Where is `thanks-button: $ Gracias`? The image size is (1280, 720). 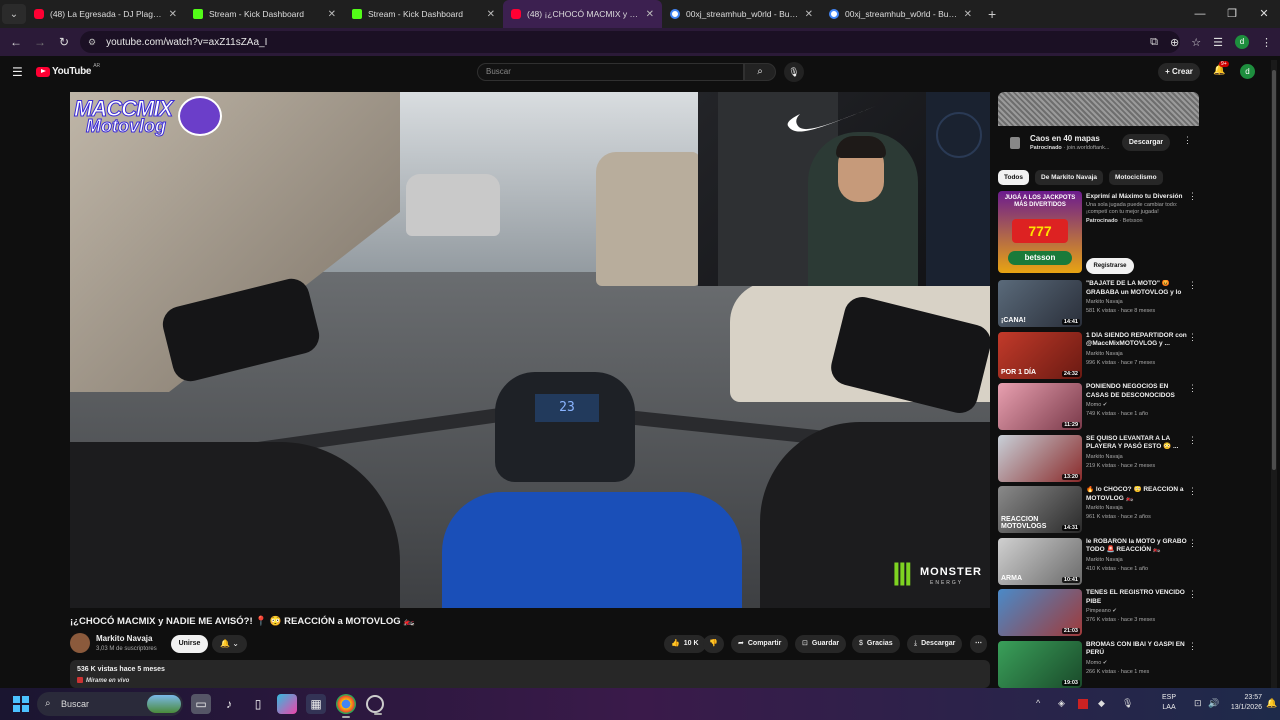
thanks-button: $ Gracias is located at coordinates (876, 644).